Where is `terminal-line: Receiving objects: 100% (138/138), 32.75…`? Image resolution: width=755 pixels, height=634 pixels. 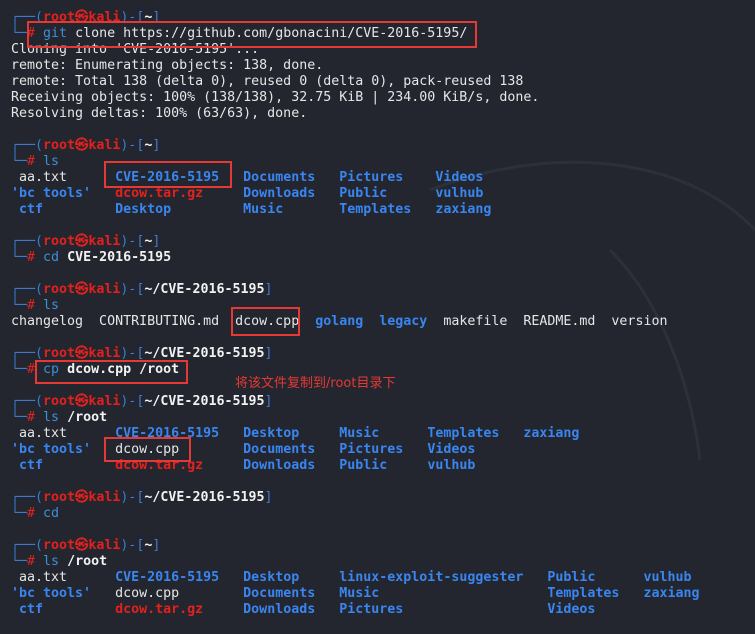 terminal-line: Receiving objects: 100% (138/138), 32.75… is located at coordinates (355, 98).